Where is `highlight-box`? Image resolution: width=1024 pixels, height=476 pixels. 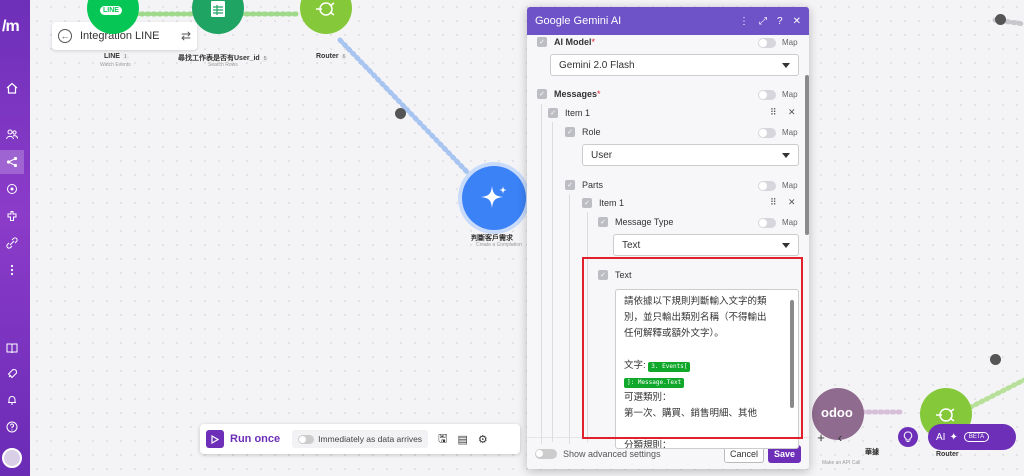 highlight-box is located at coordinates (692, 348).